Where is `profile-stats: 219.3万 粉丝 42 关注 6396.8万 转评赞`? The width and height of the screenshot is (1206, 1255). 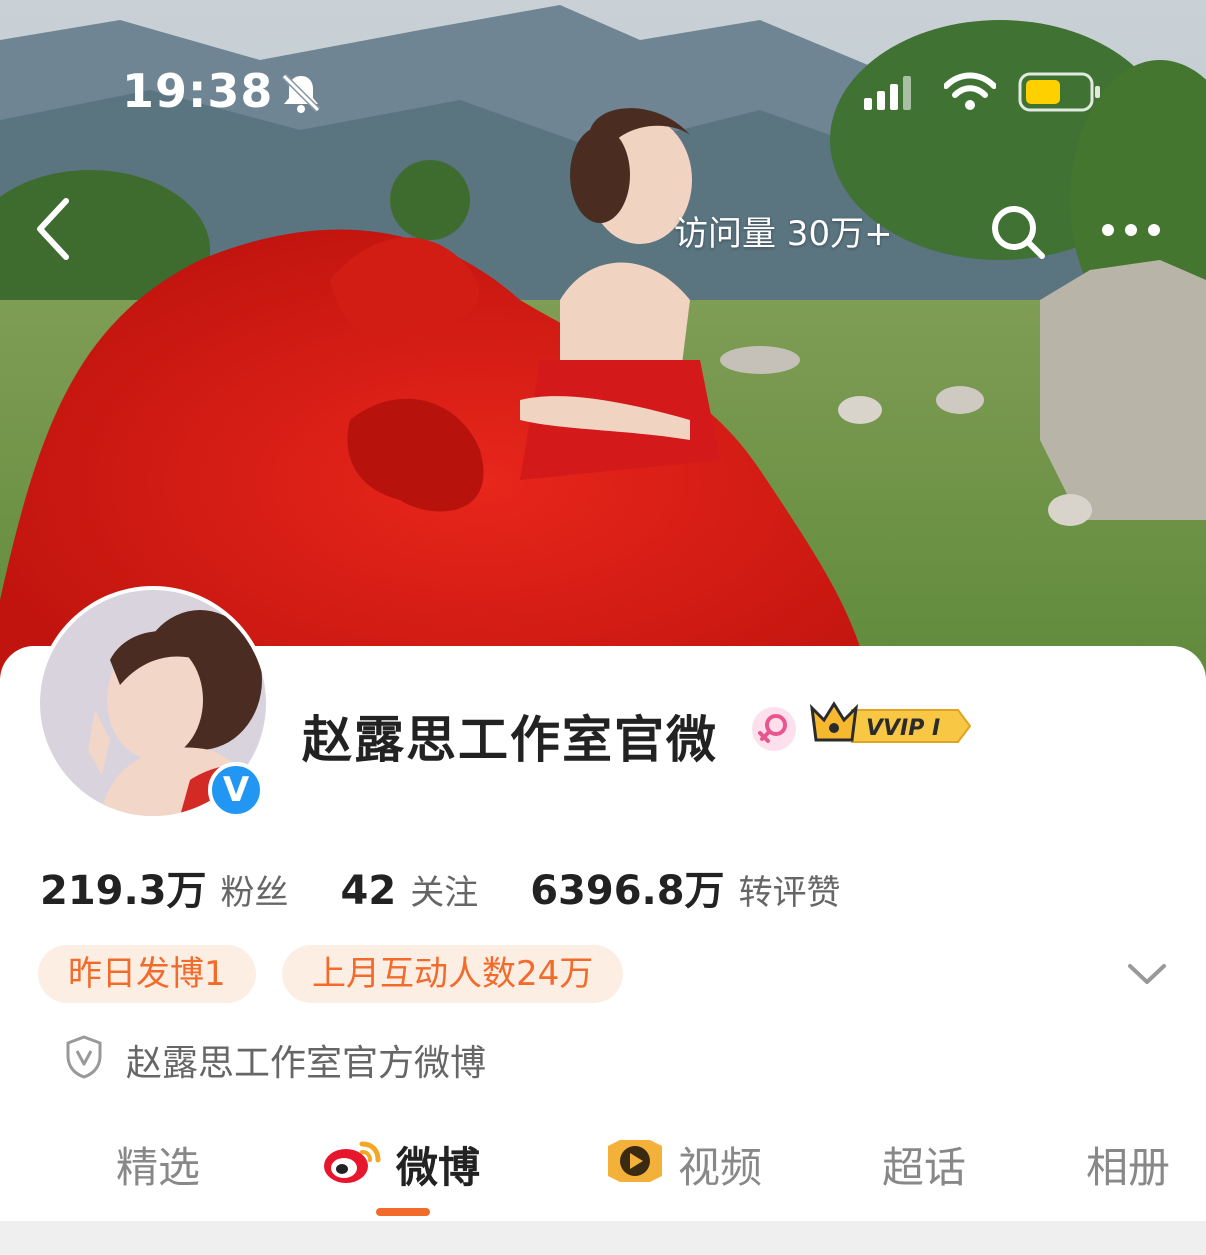
profile-stats: 219.3万 粉丝 42 关注 6396.8万 转评赞 is located at coordinates (466, 887).